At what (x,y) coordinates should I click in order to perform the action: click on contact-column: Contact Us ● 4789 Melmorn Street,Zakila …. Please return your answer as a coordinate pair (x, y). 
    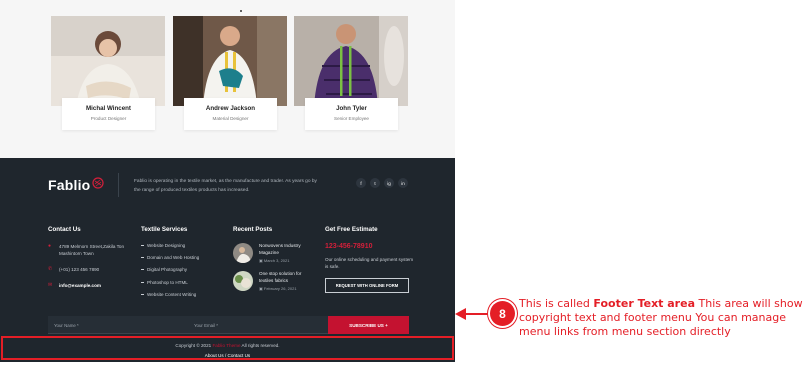
    Looking at the image, I should click on (89, 262).